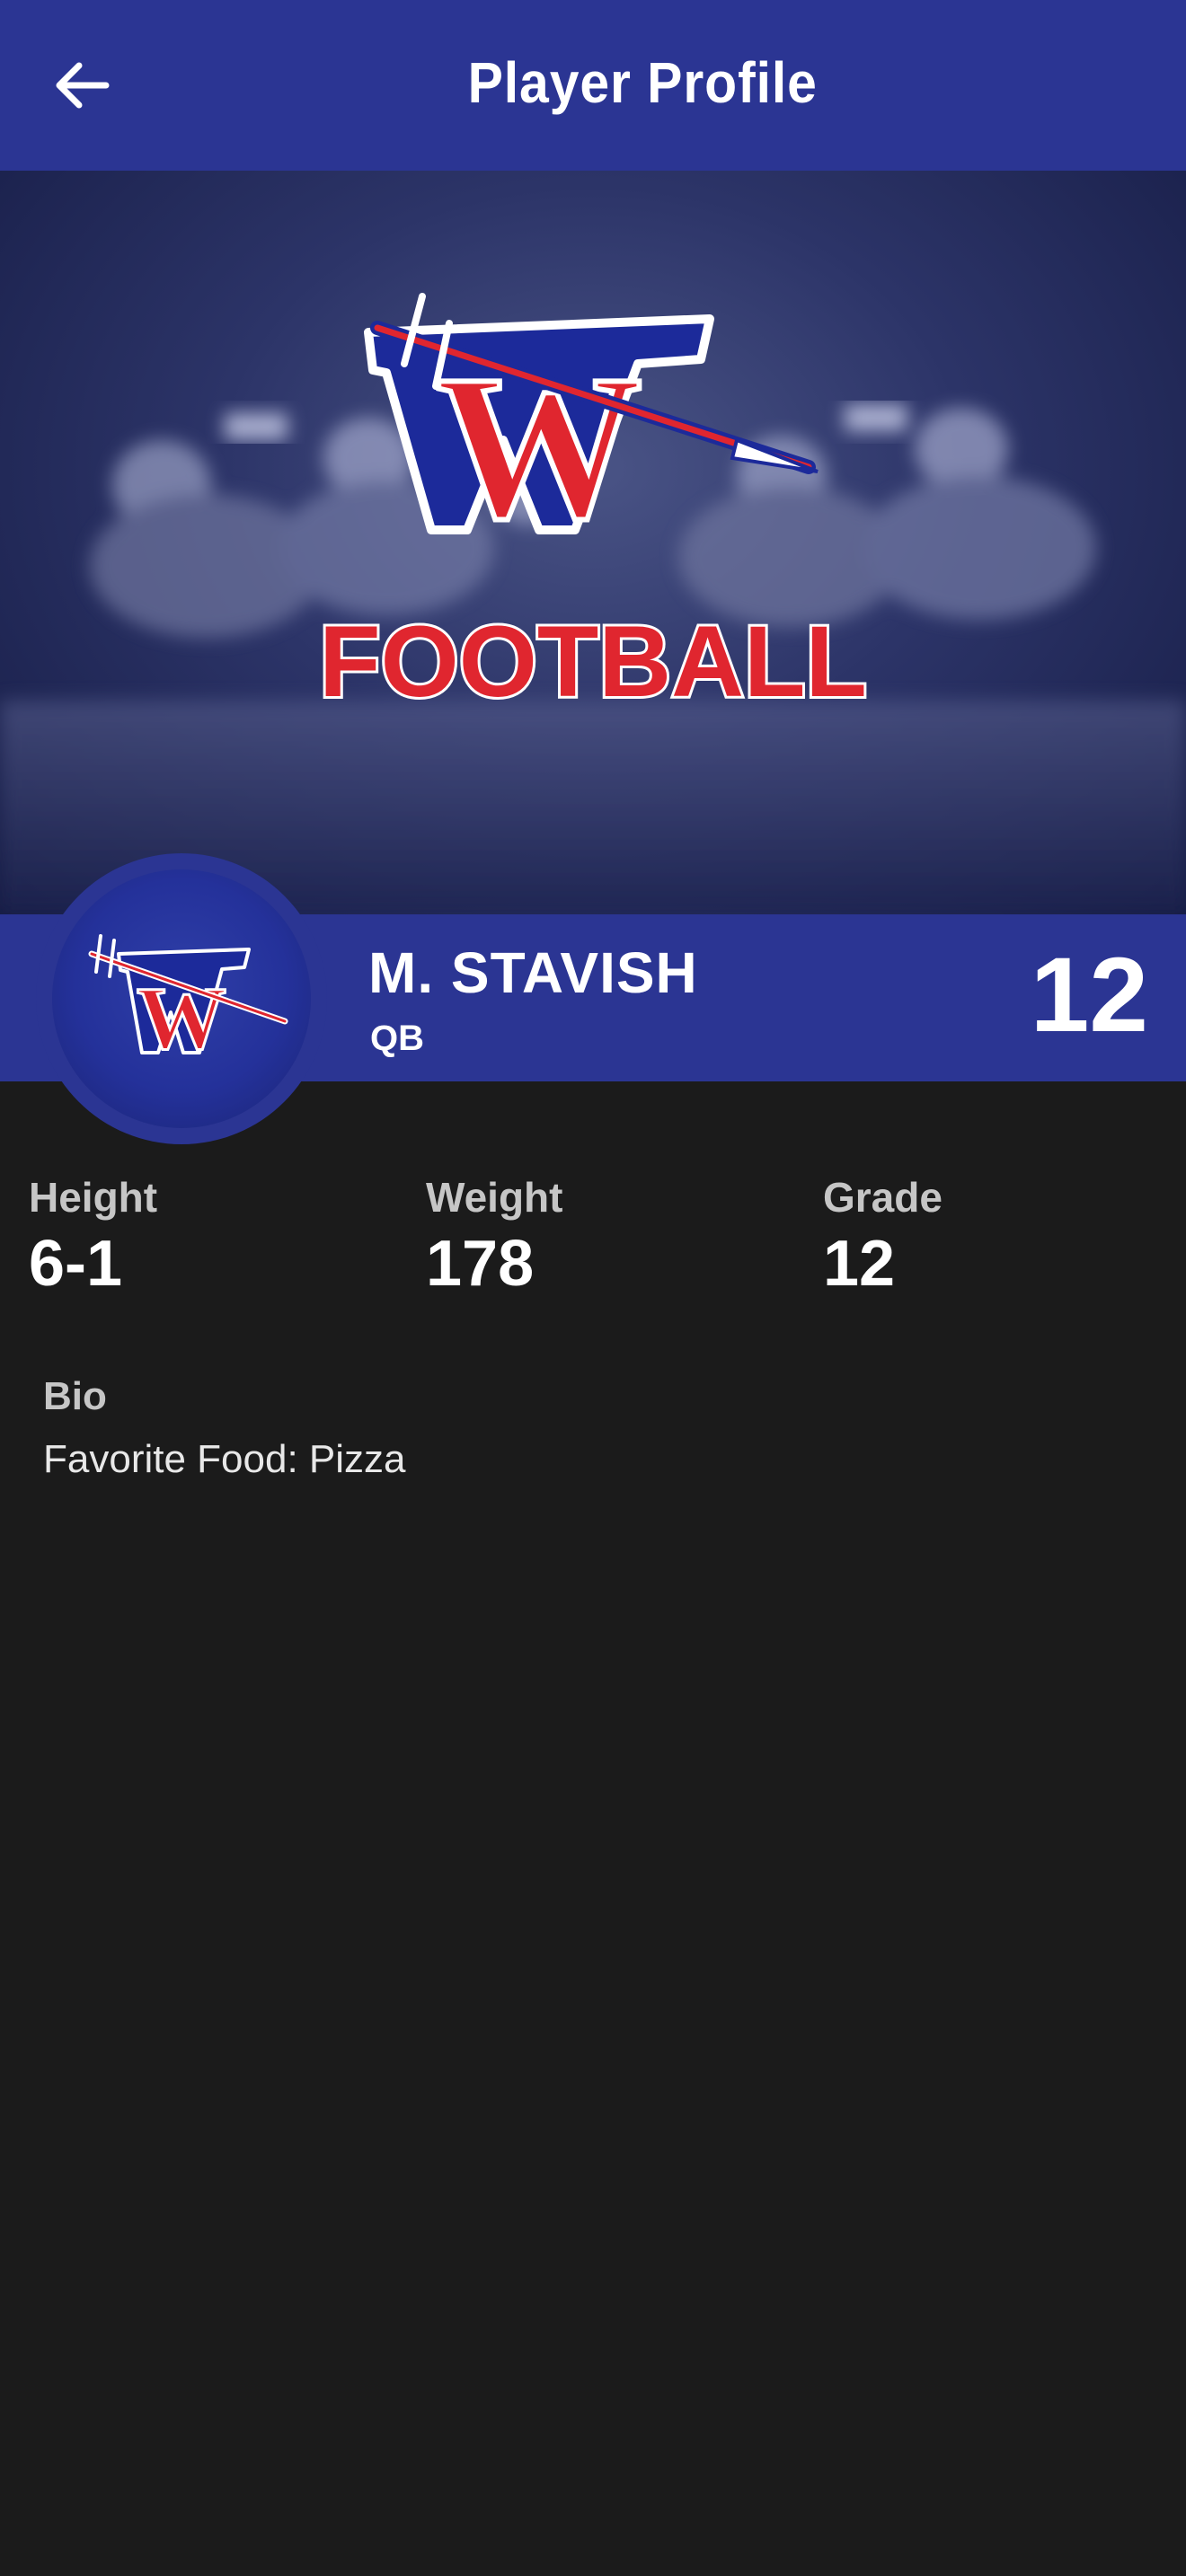 Image resolution: width=1186 pixels, height=2576 pixels. What do you see at coordinates (1089, 995) in the screenshot?
I see `player-number: 12` at bounding box center [1089, 995].